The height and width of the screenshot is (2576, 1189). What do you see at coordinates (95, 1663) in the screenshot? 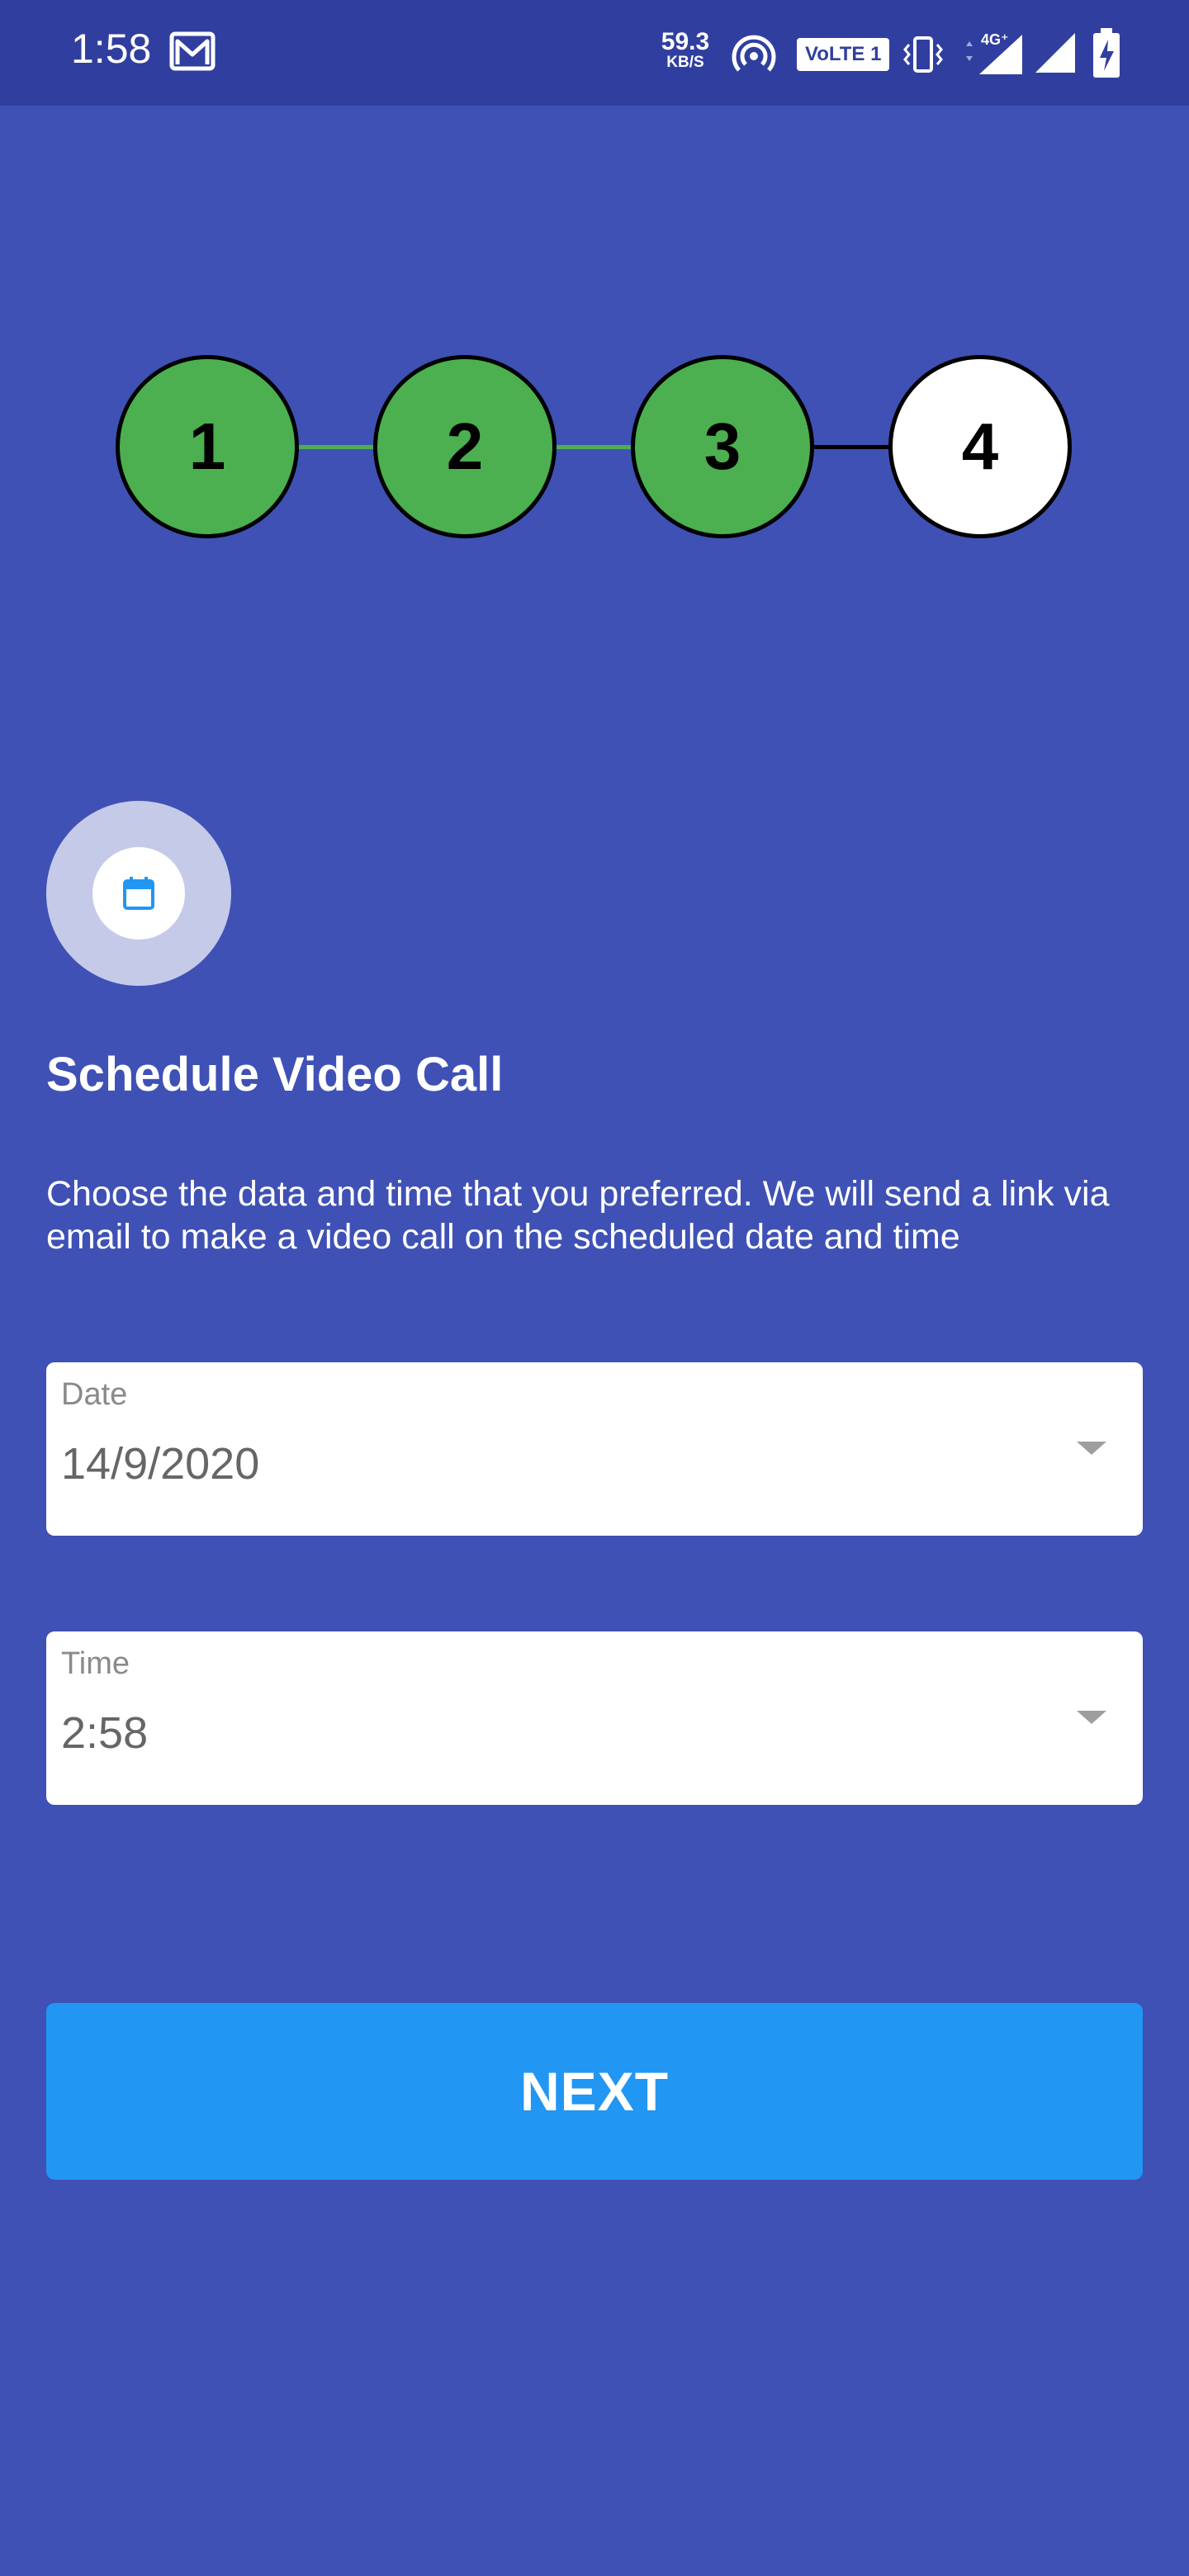
I see `time-label: Time` at bounding box center [95, 1663].